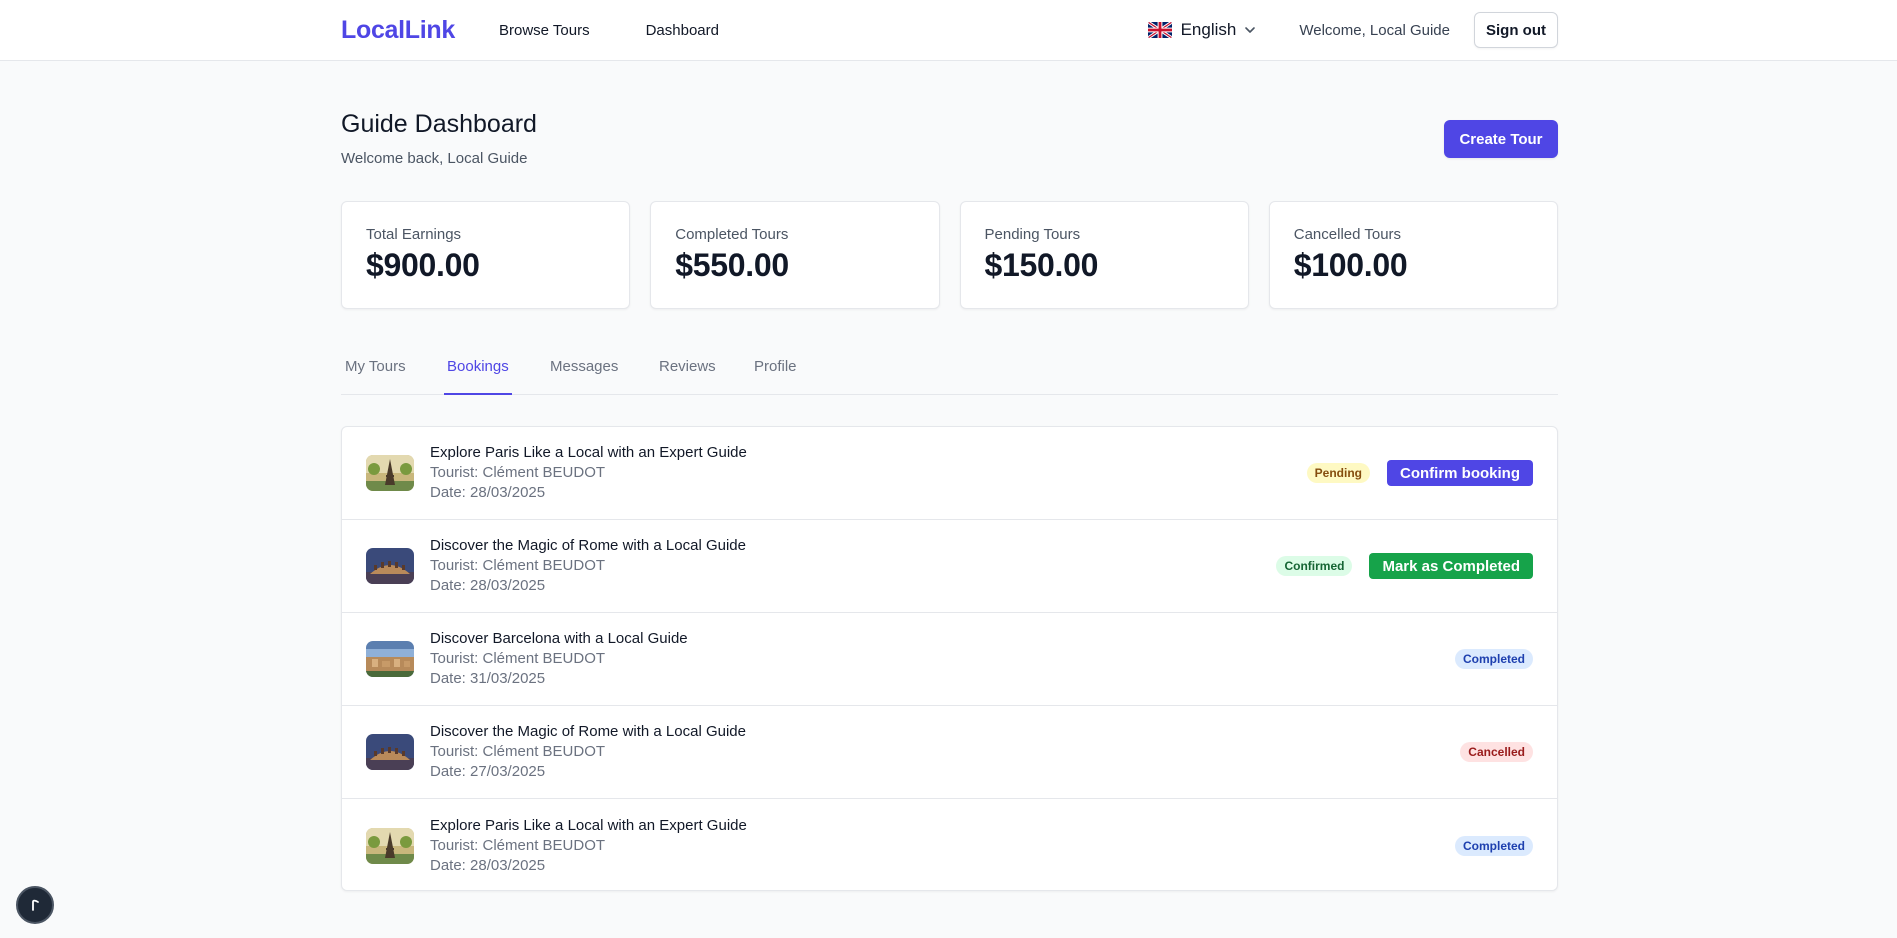 The height and width of the screenshot is (938, 1897). Describe the element at coordinates (682, 30) in the screenshot. I see `nav-dashboard-link: Dashboard` at that location.